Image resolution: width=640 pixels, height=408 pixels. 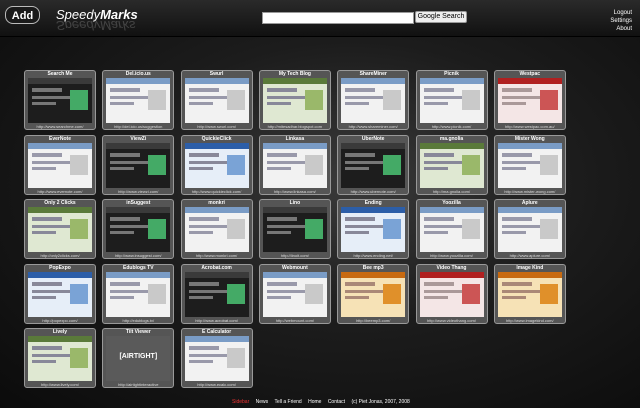 What do you see at coordinates (530, 74) in the screenshot?
I see `bookmark-title: Westpac` at bounding box center [530, 74].